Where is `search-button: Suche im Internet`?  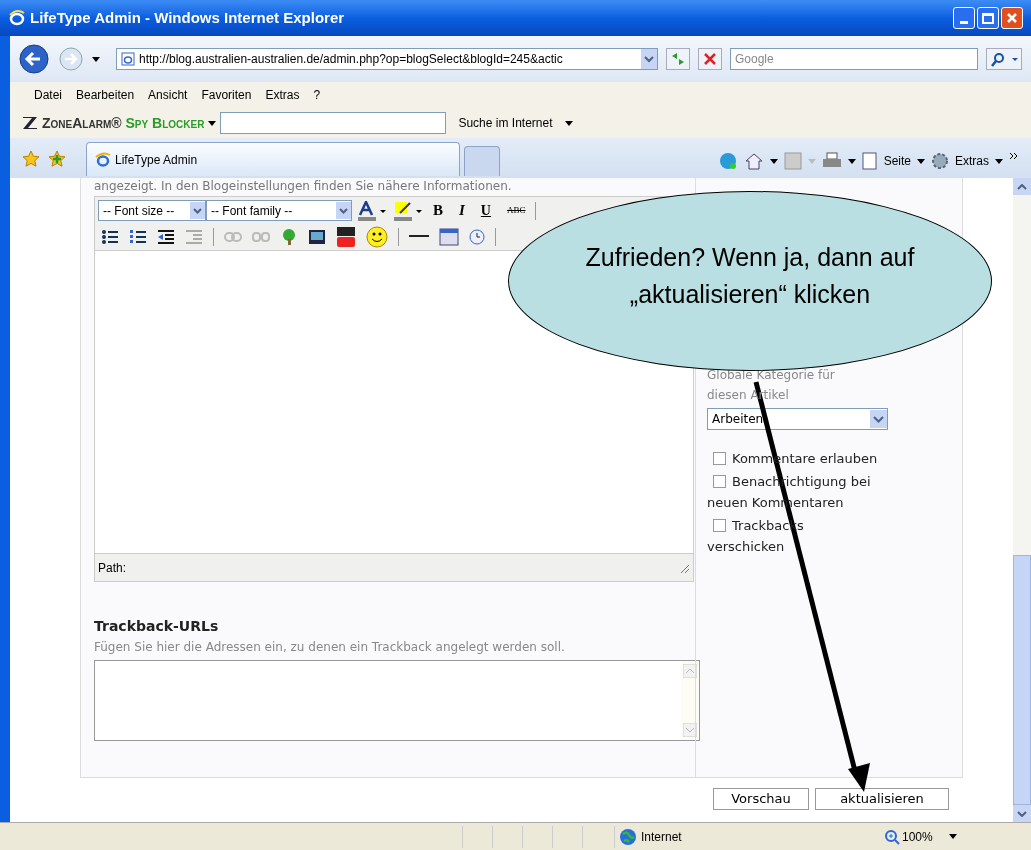 search-button: Suche im Internet is located at coordinates (505, 123).